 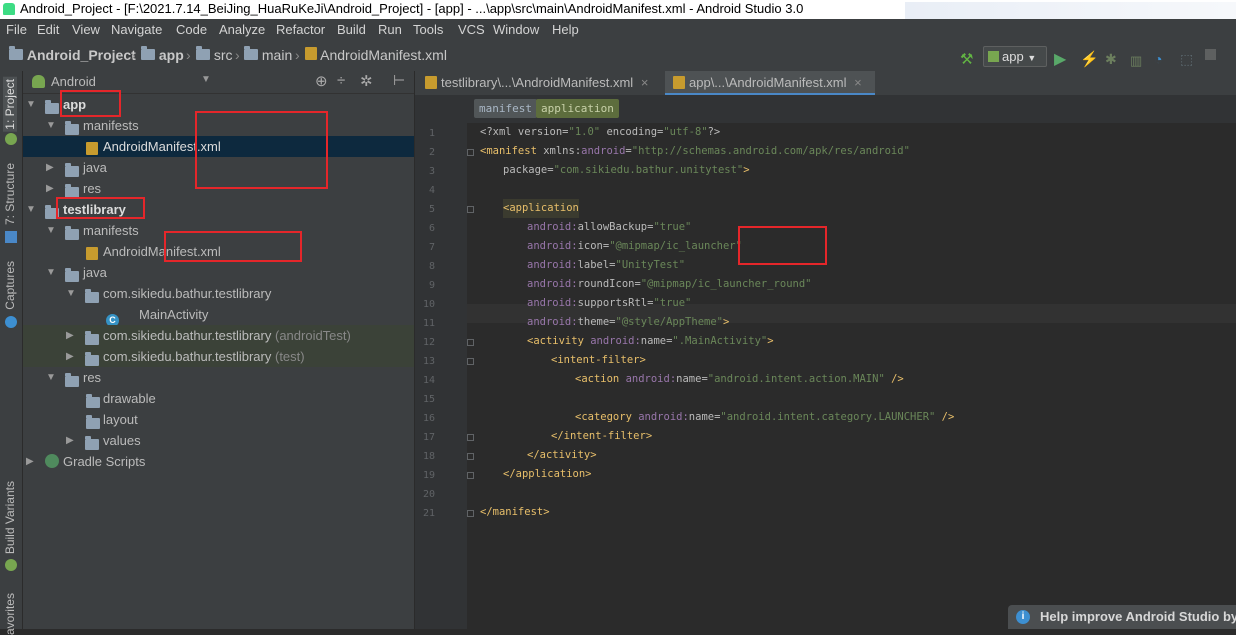 I want to click on gradle-icon, so click(x=52, y=461).